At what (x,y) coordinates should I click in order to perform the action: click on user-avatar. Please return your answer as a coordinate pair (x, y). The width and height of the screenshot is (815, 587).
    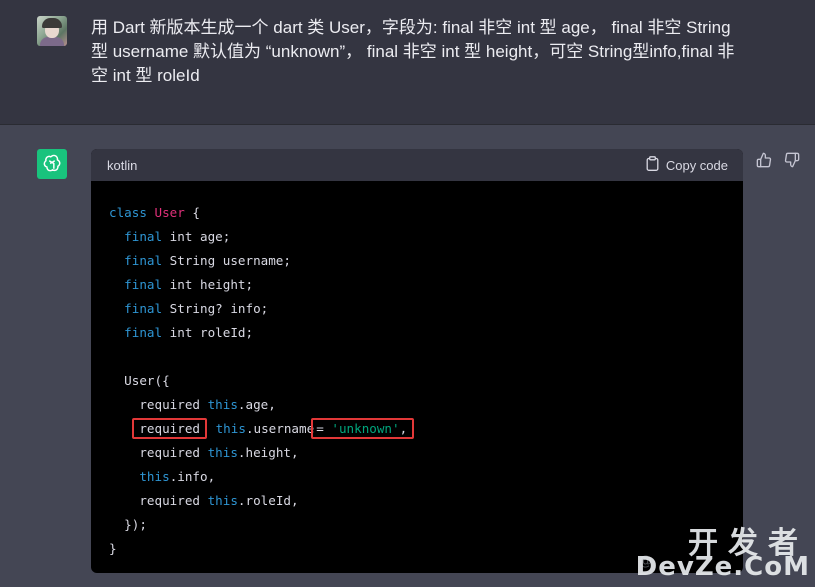
    Looking at the image, I should click on (52, 31).